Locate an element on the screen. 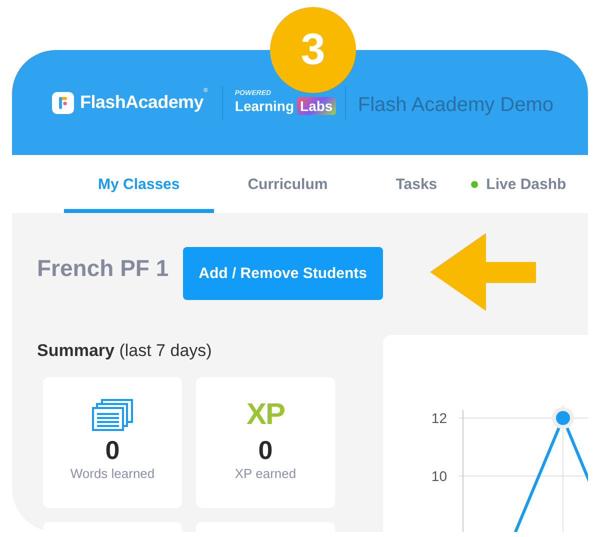  class-title: French PF 1 is located at coordinates (103, 268).